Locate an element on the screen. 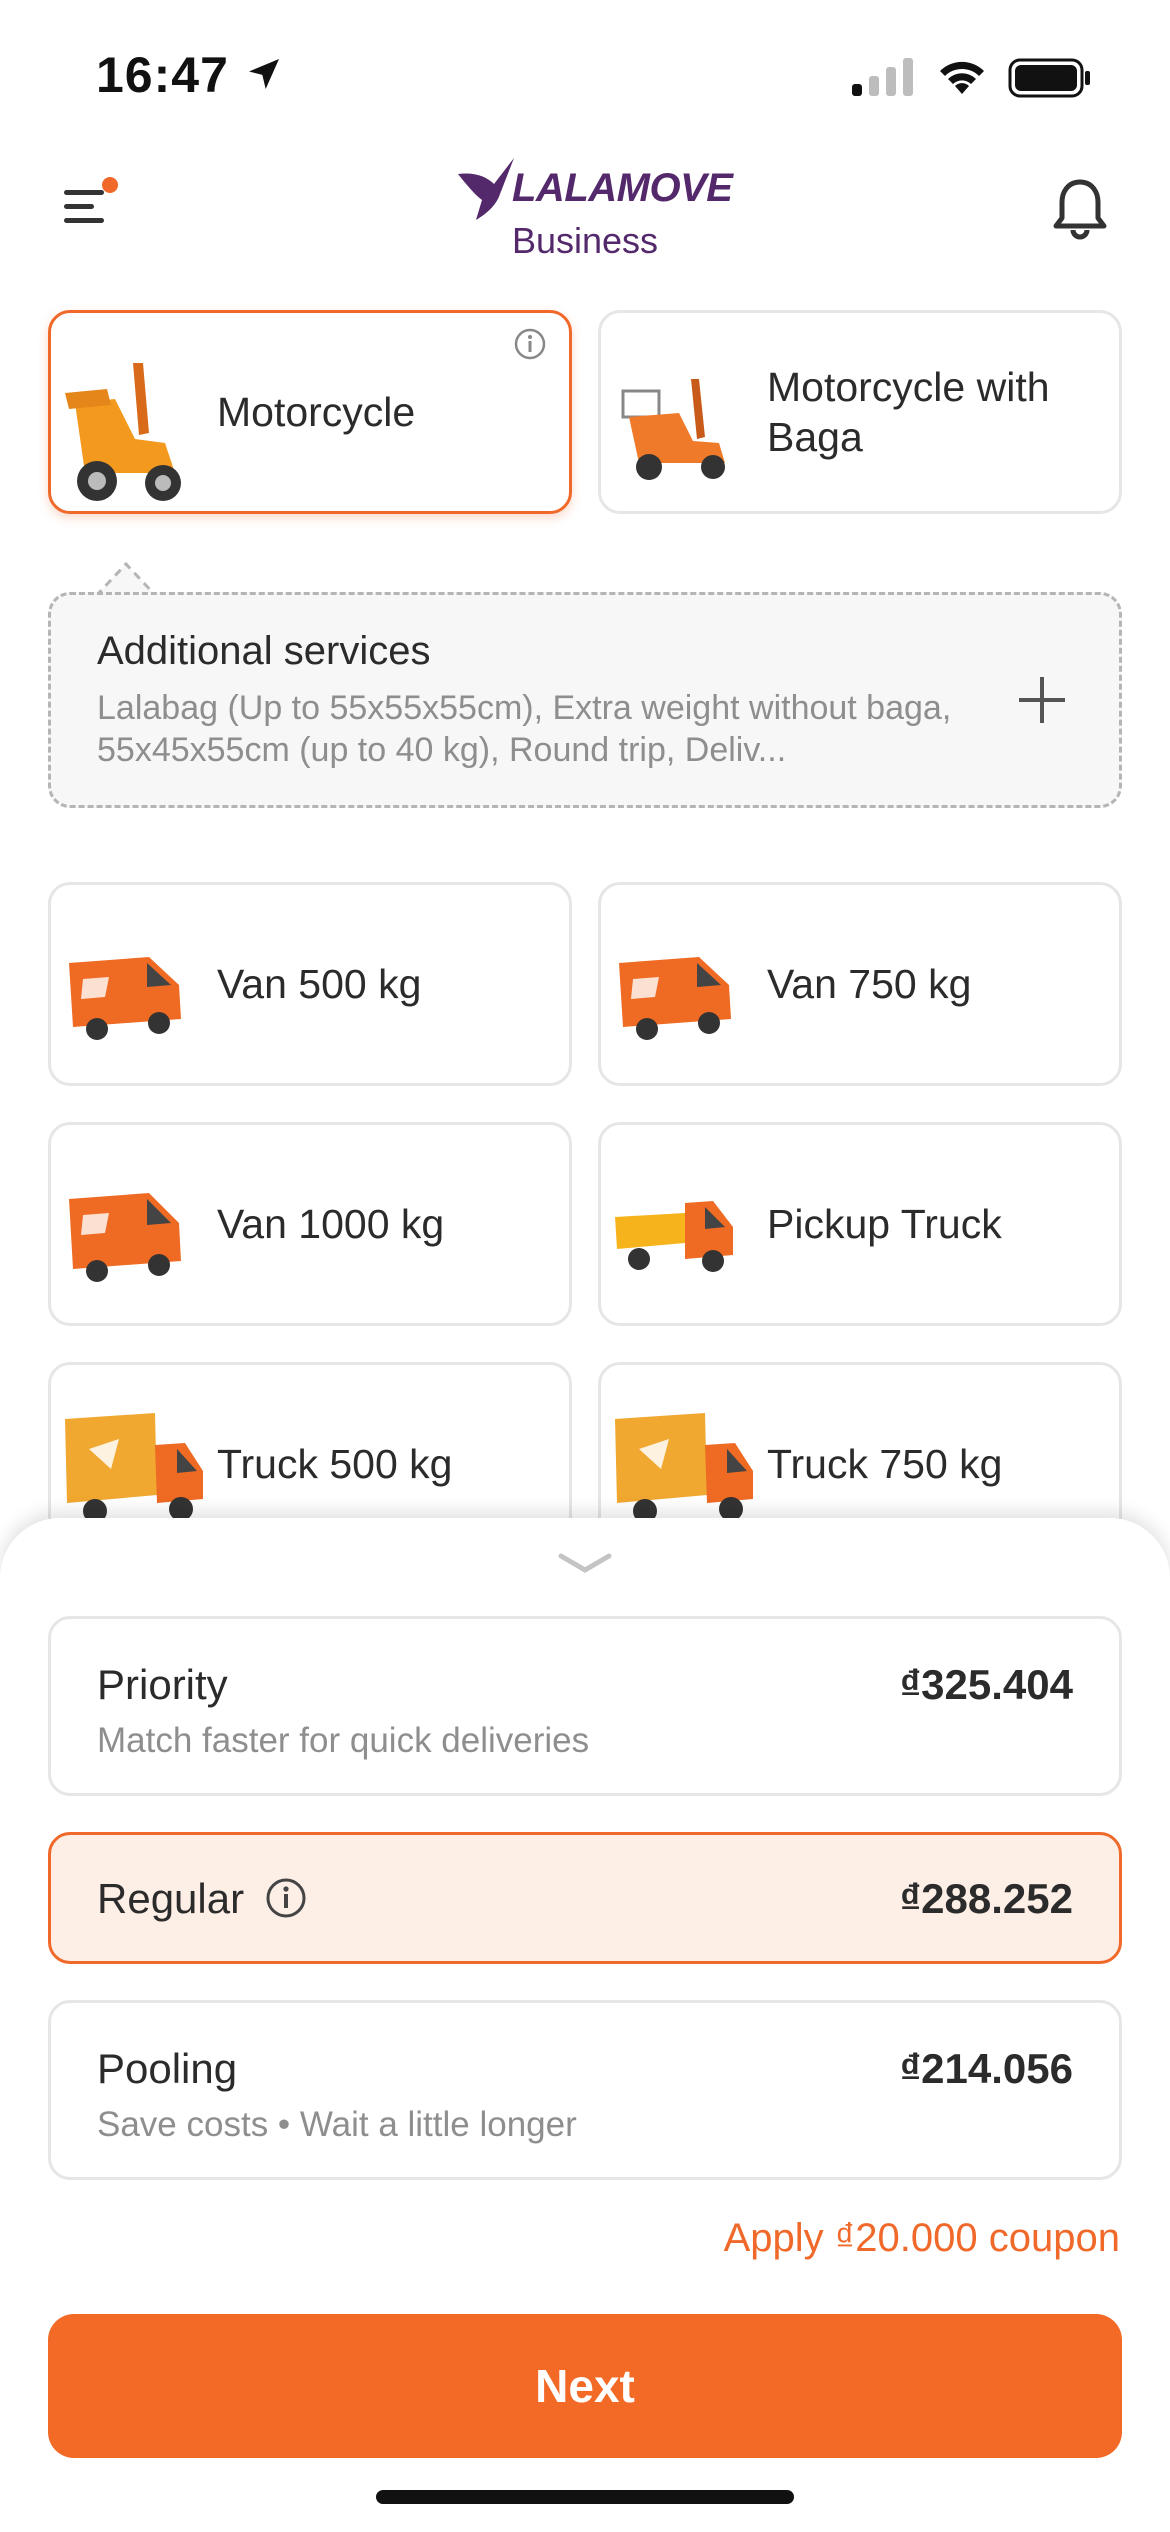  next-button: Next is located at coordinates (585, 2386).